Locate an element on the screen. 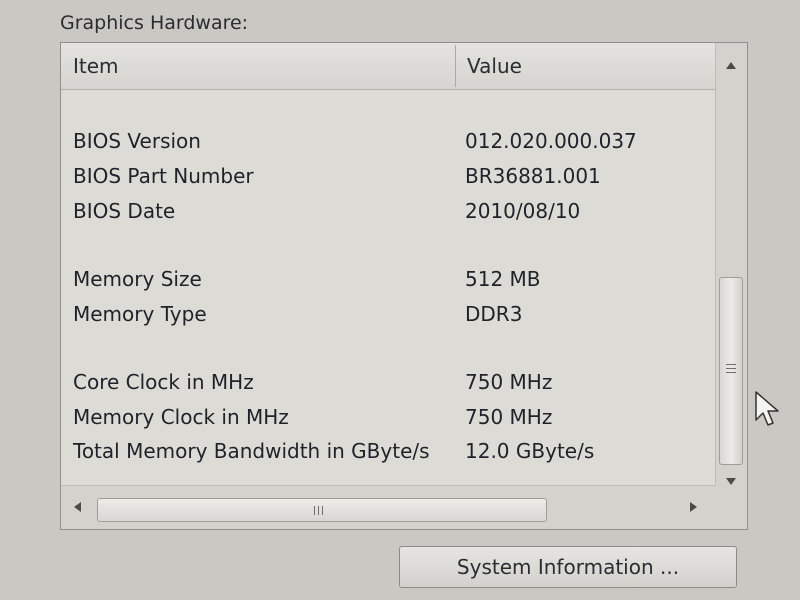 This screenshot has height=600, width=800. table-row: Core Clock in MHz 750 MHz is located at coordinates (388, 382).